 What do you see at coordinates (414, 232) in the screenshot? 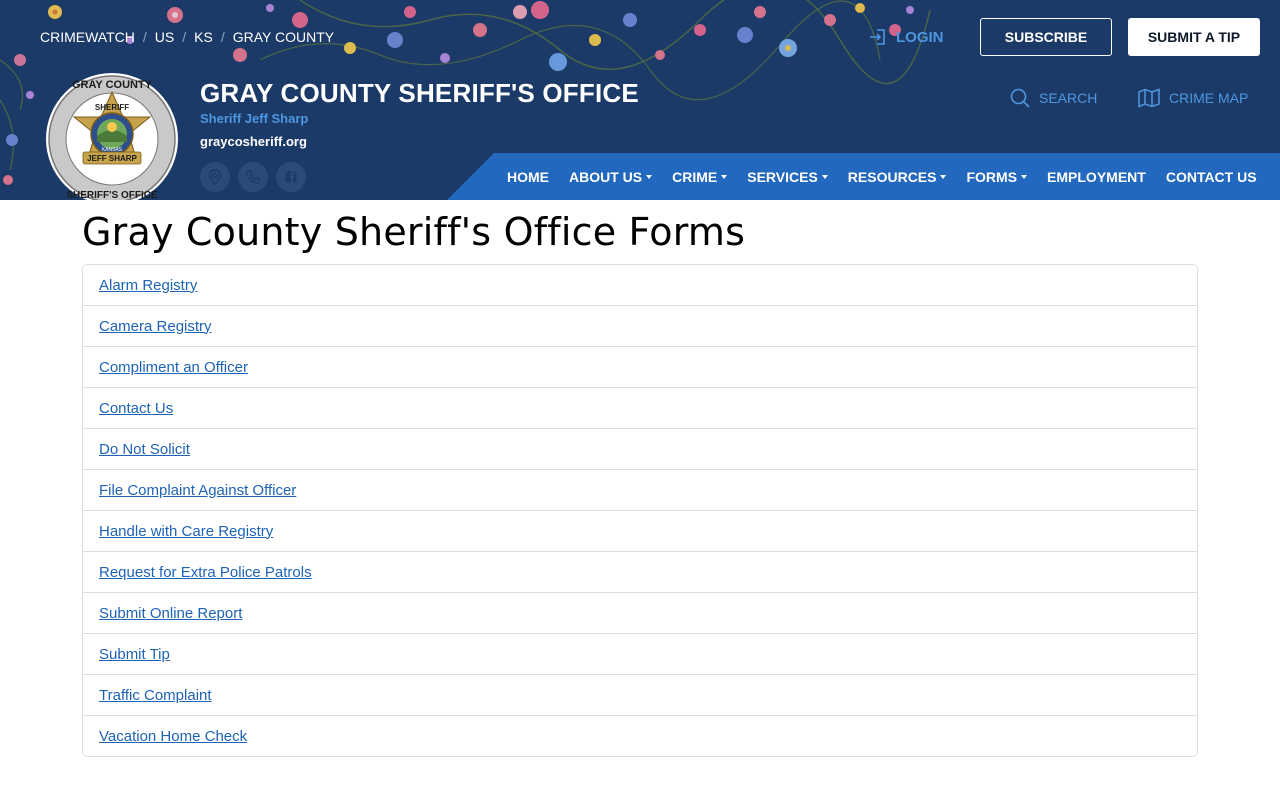
I see `page-title: Gray County Sheriff's Office Forms` at bounding box center [414, 232].